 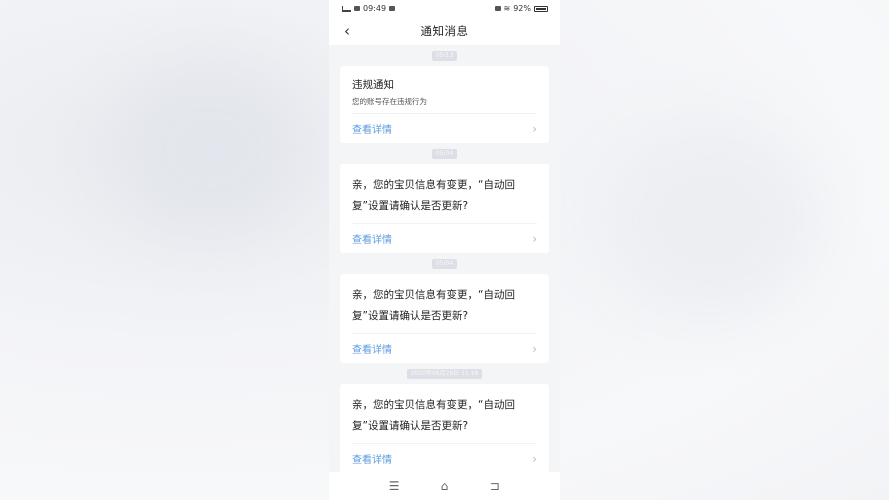 What do you see at coordinates (444, 104) in the screenshot?
I see `notification-card: 违规通知 您的账号存在违规行为 查看详情 ›` at bounding box center [444, 104].